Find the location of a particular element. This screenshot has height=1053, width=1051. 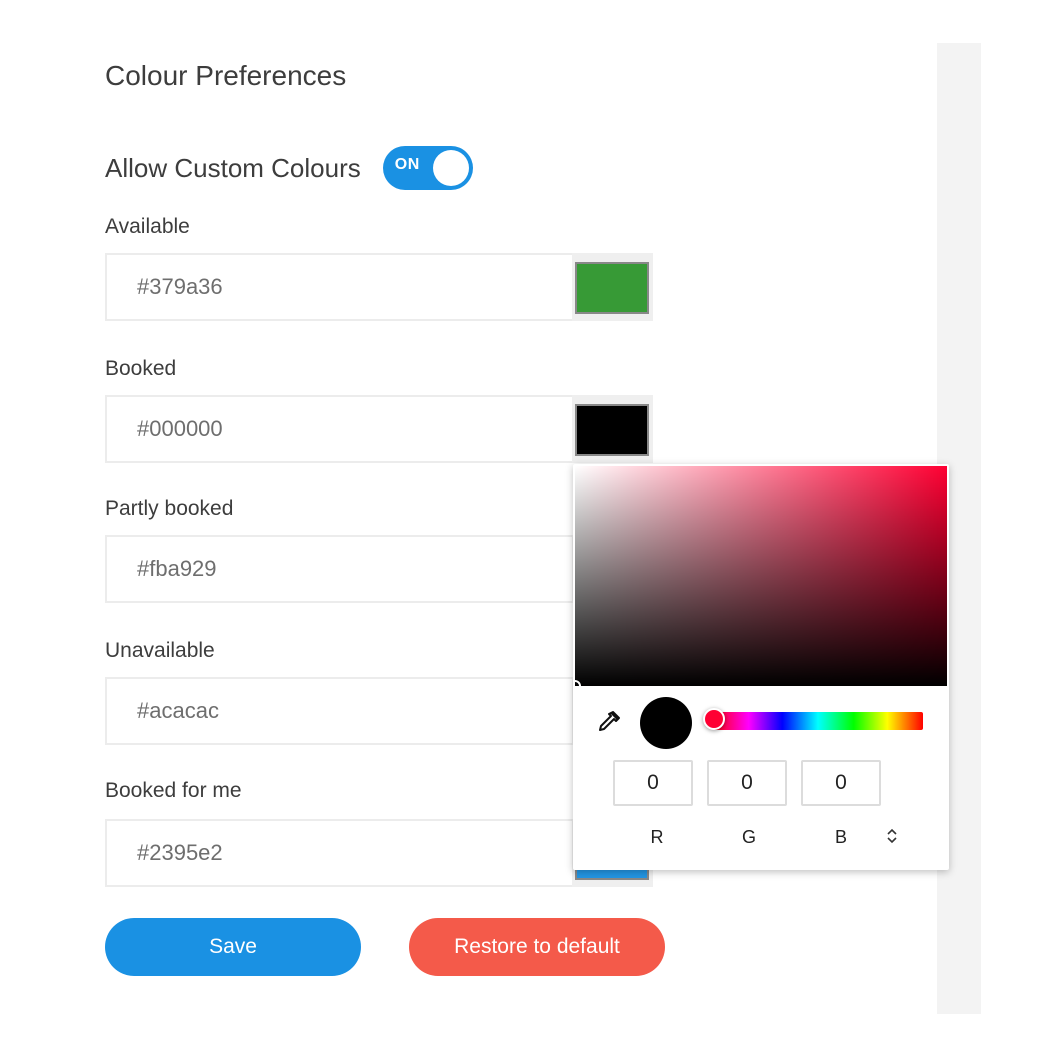

field-label-available: Available is located at coordinates (147, 226).